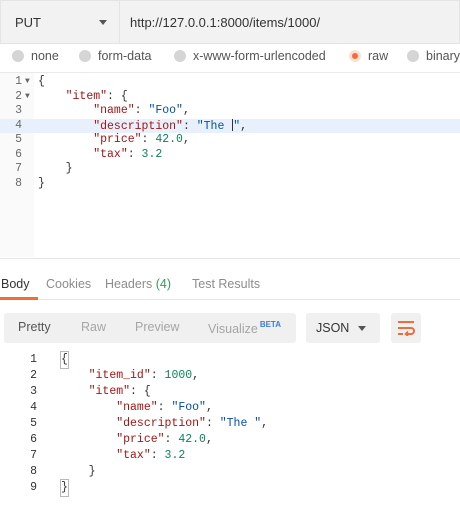 Image resolution: width=460 pixels, height=506 pixels. What do you see at coordinates (259, 56) in the screenshot?
I see `radio-label: x-www-form-urlencoded` at bounding box center [259, 56].